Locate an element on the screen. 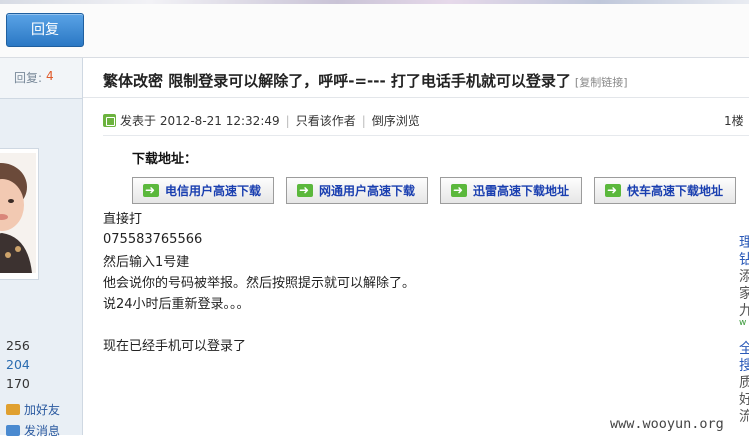  only-author-link: 只看该作者 is located at coordinates (326, 121).